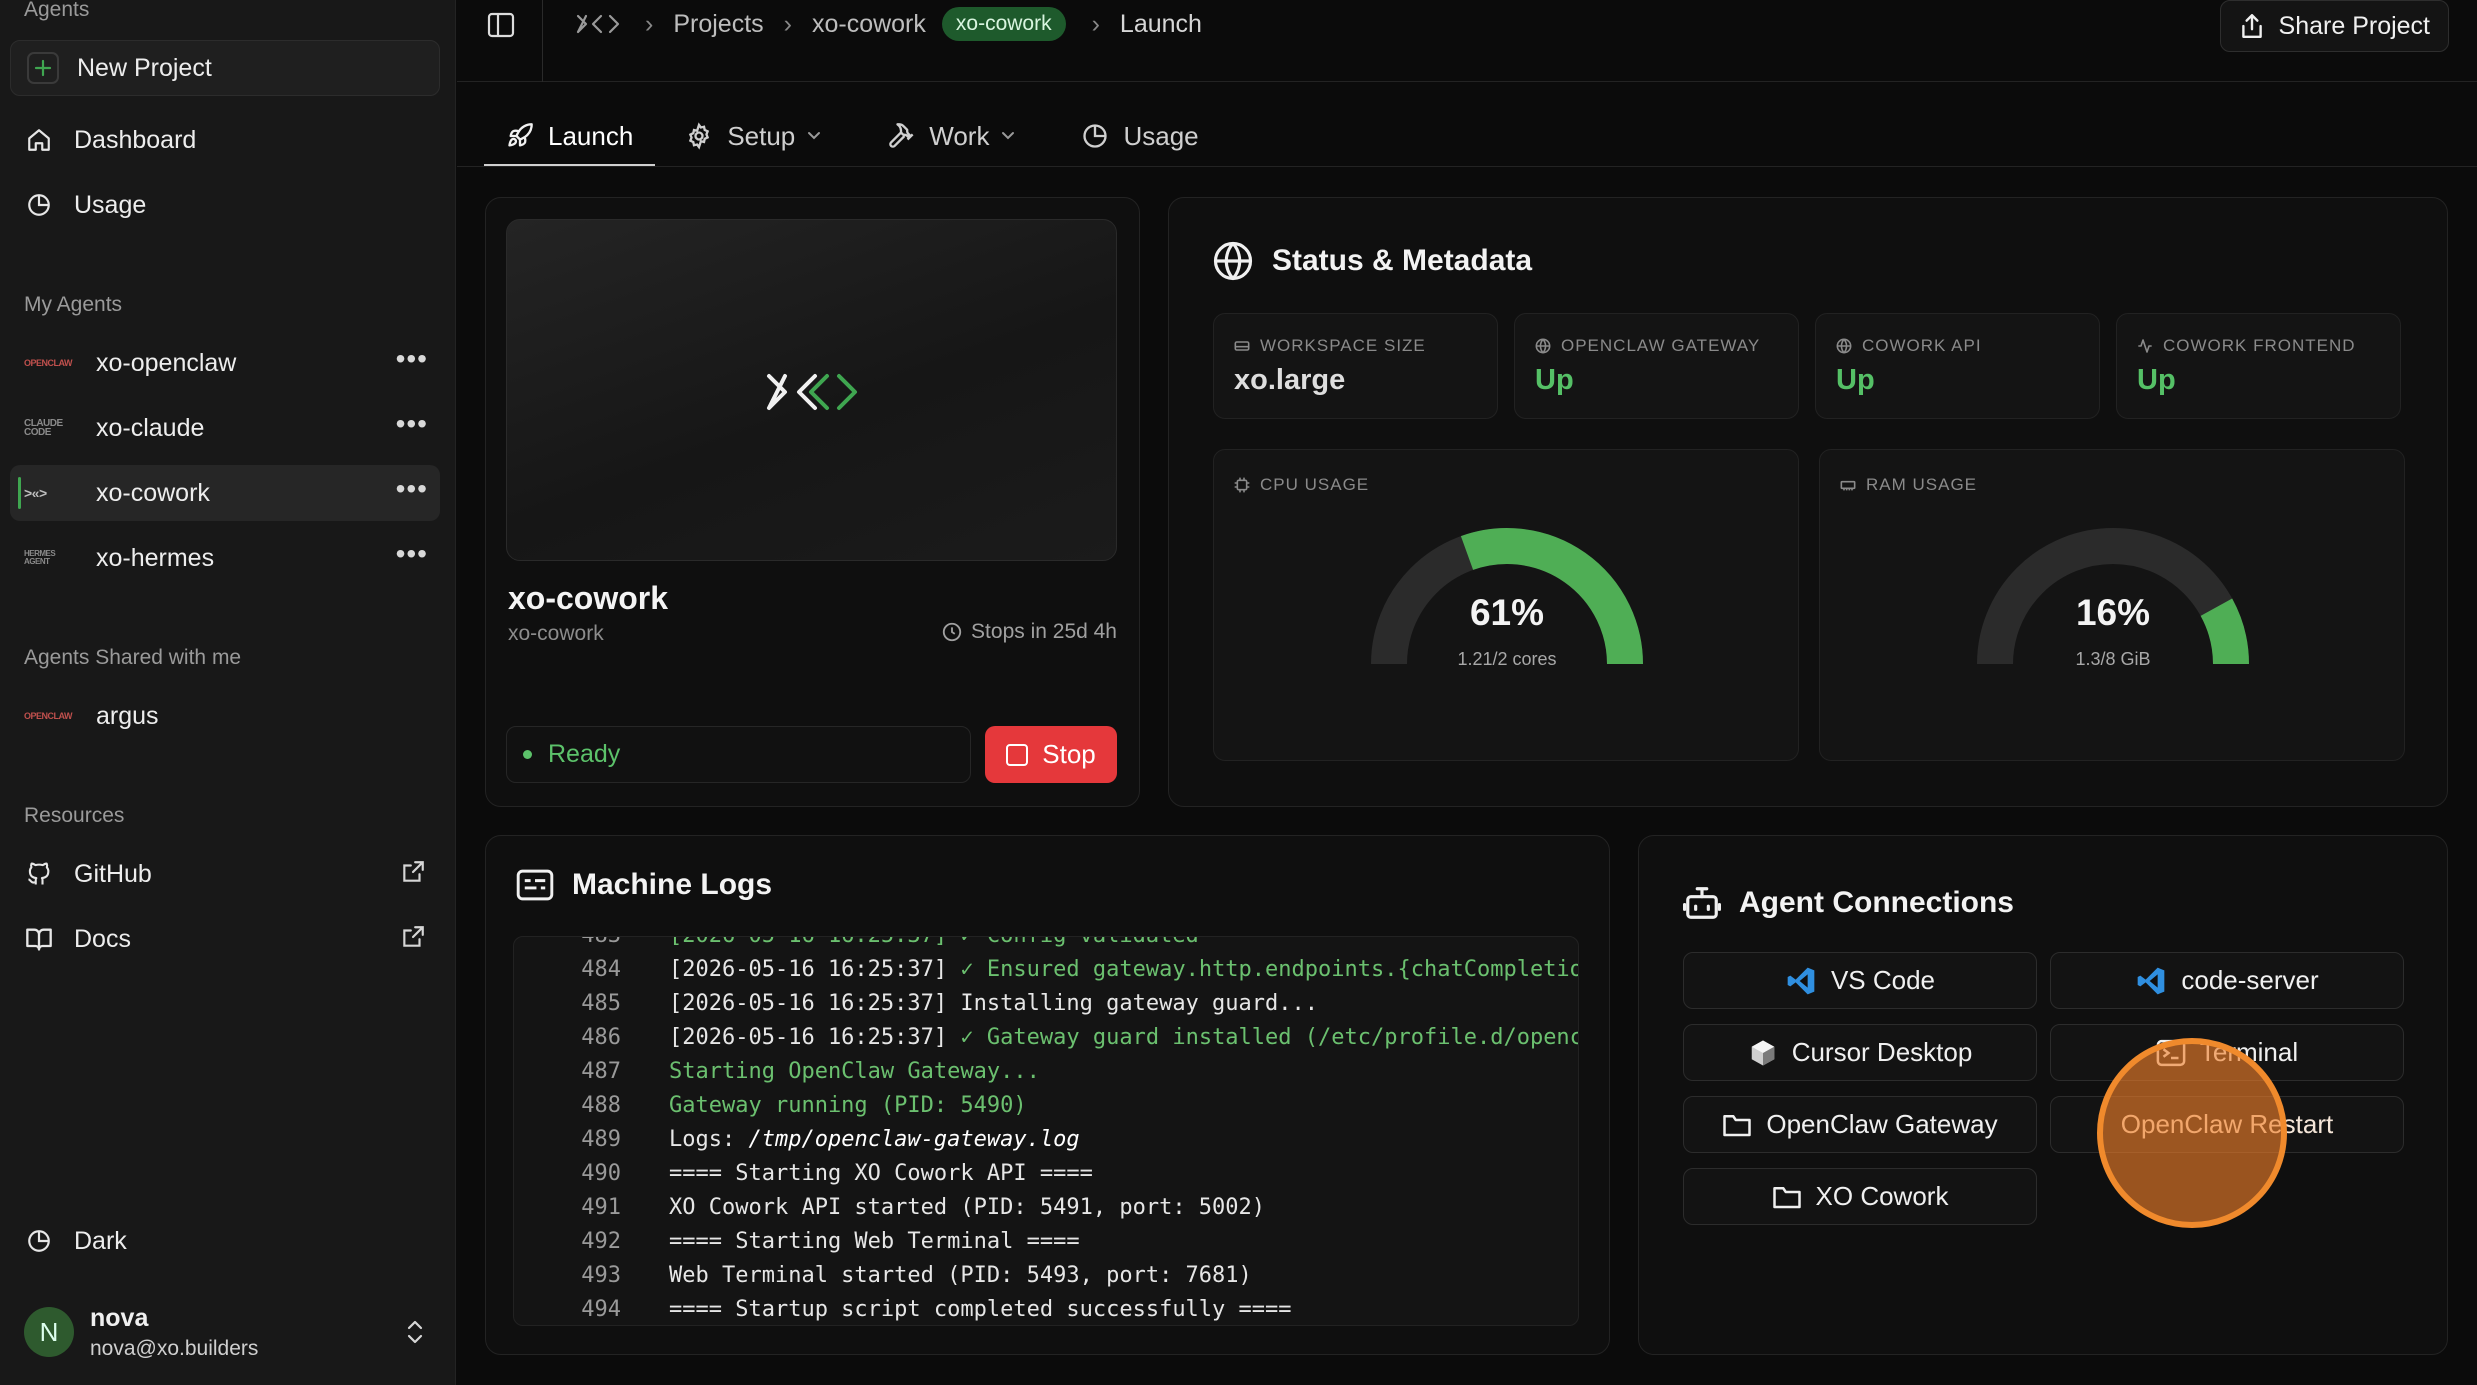 This screenshot has width=2477, height=1385. What do you see at coordinates (39, 874) in the screenshot?
I see `github-icon` at bounding box center [39, 874].